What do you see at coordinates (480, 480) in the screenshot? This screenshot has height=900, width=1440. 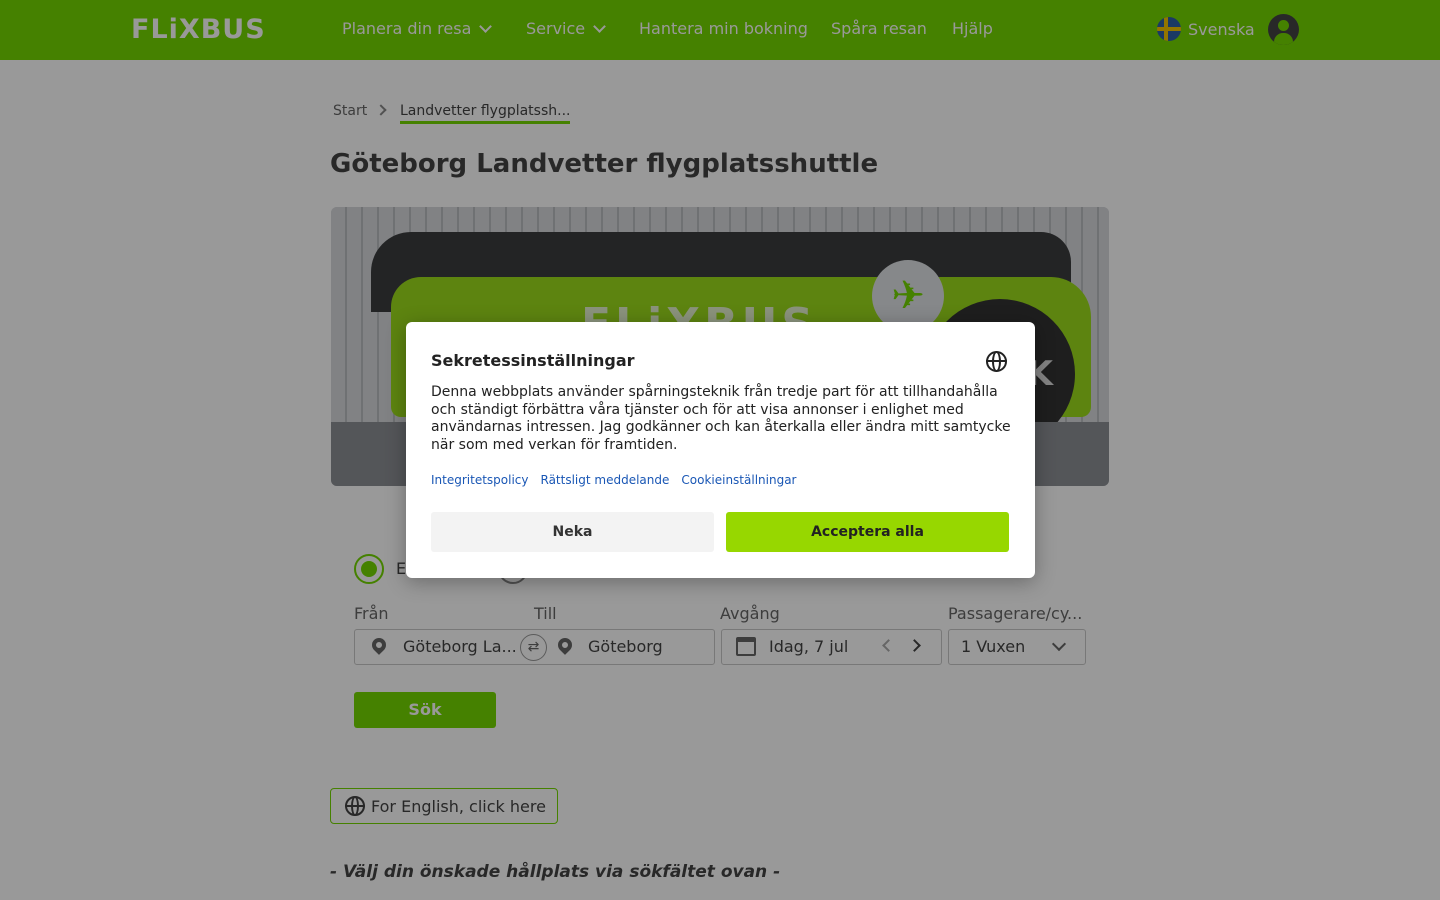 I see `privacy-policy-link: Integritetspolicy` at bounding box center [480, 480].